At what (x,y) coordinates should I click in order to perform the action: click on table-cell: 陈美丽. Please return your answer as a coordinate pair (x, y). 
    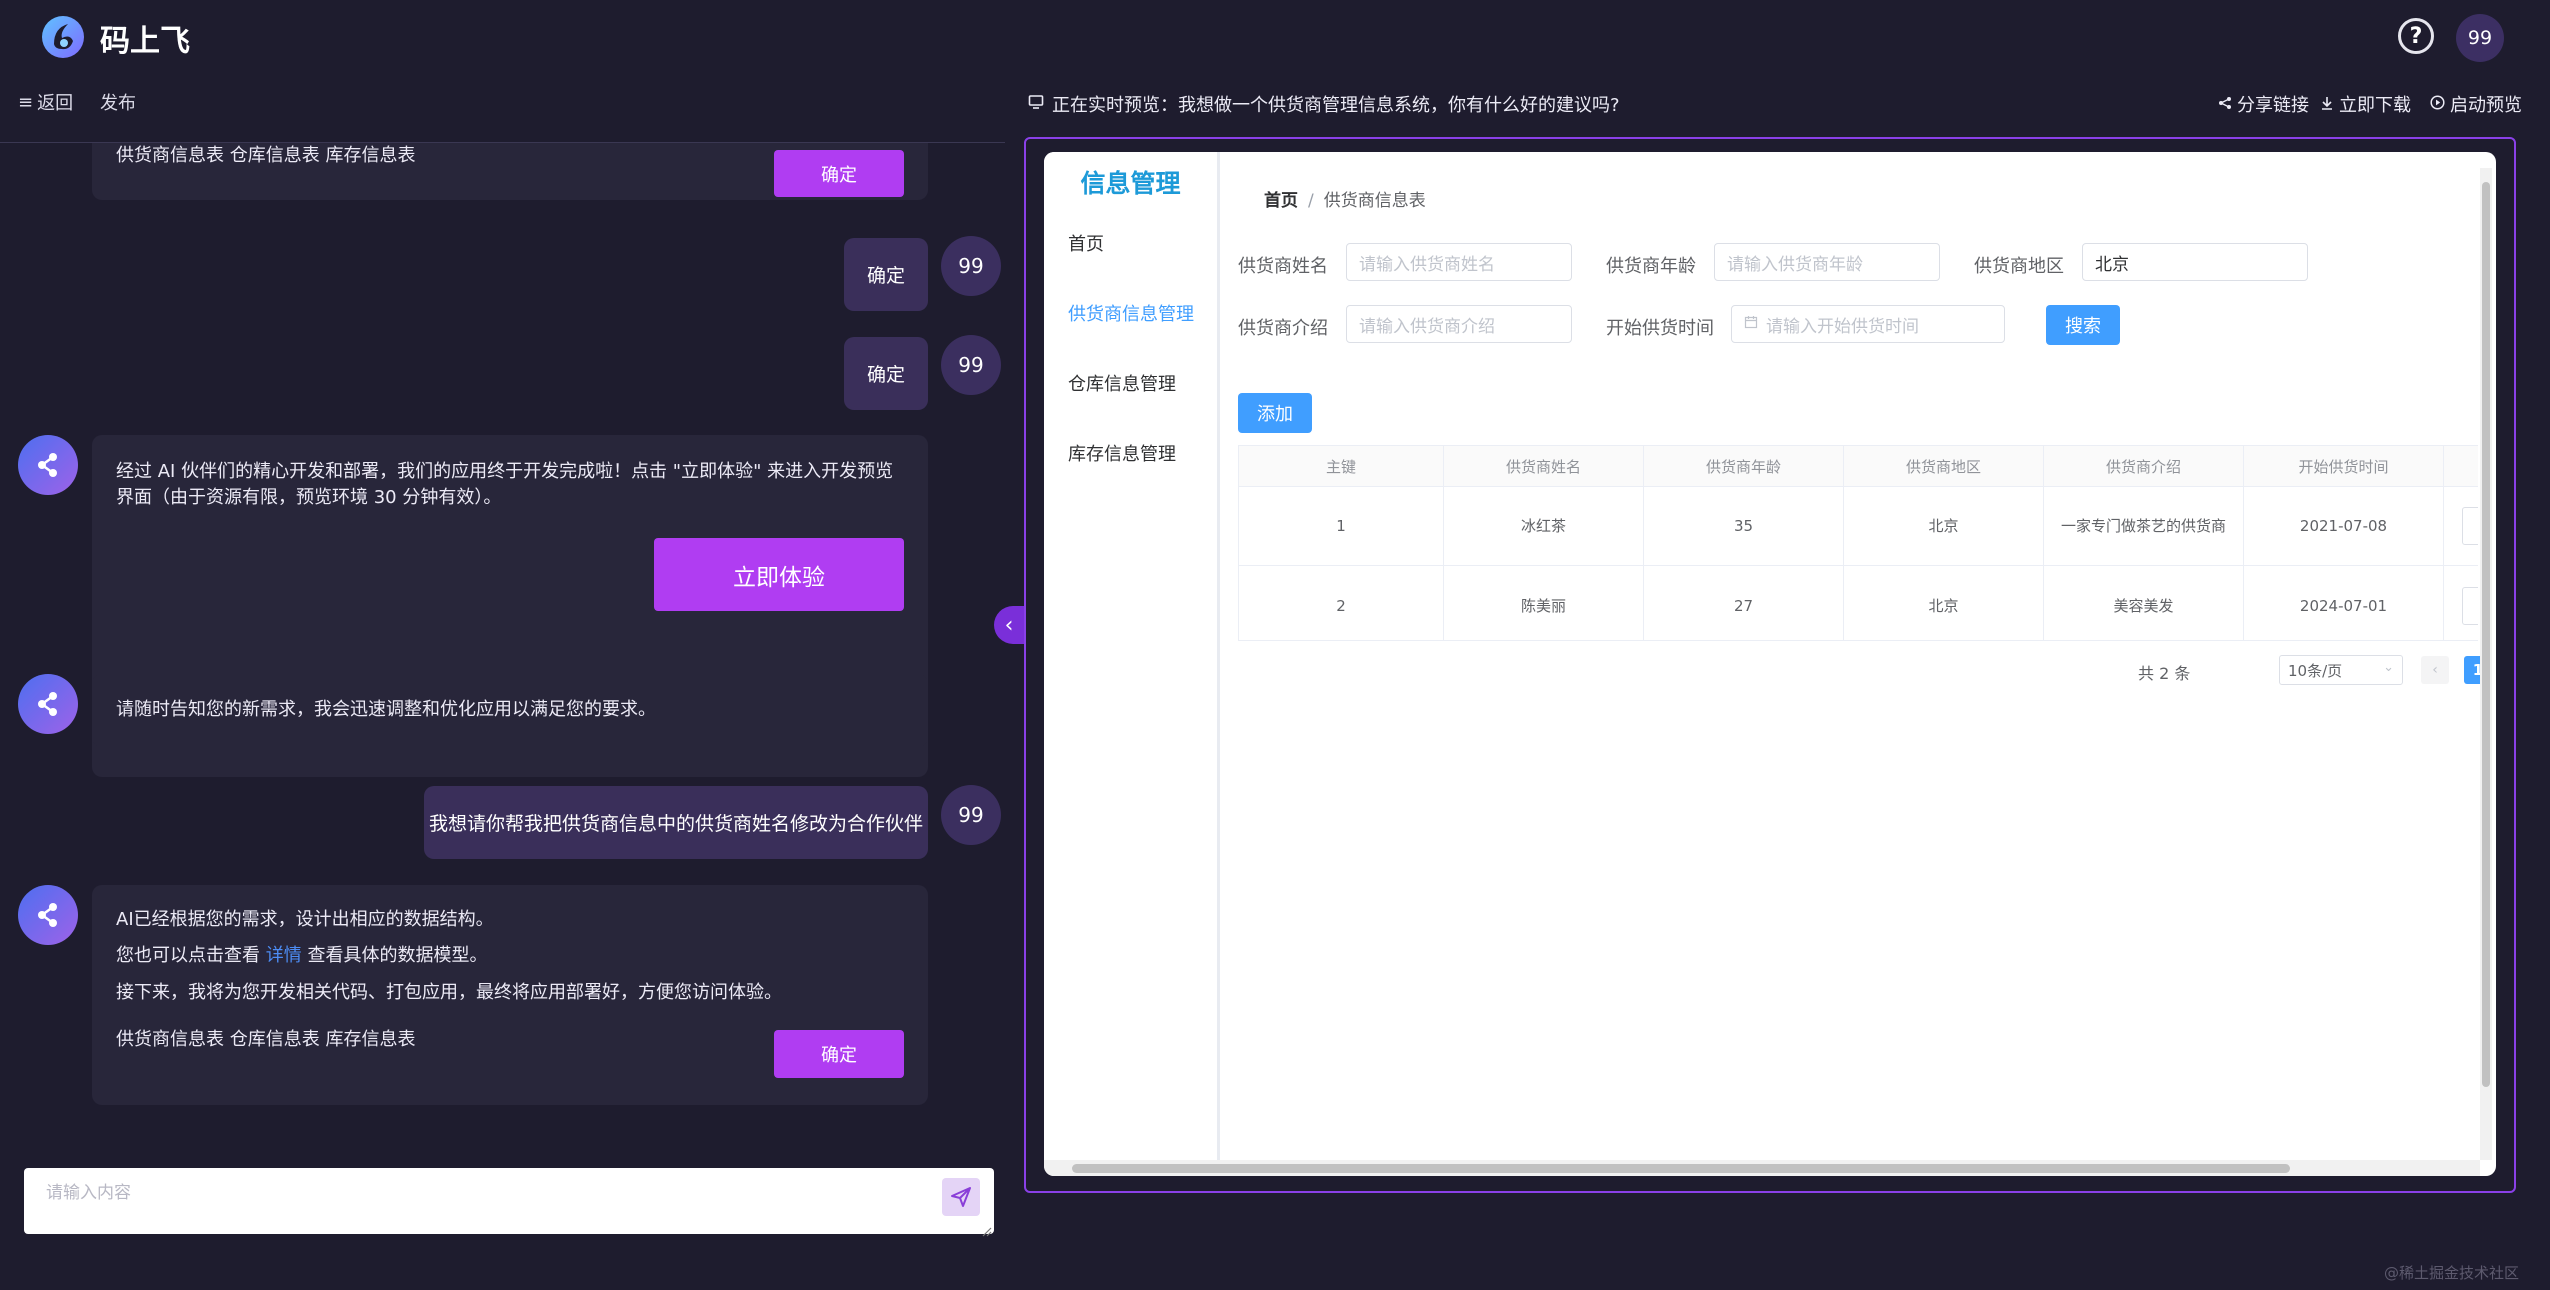
    Looking at the image, I should click on (1544, 603).